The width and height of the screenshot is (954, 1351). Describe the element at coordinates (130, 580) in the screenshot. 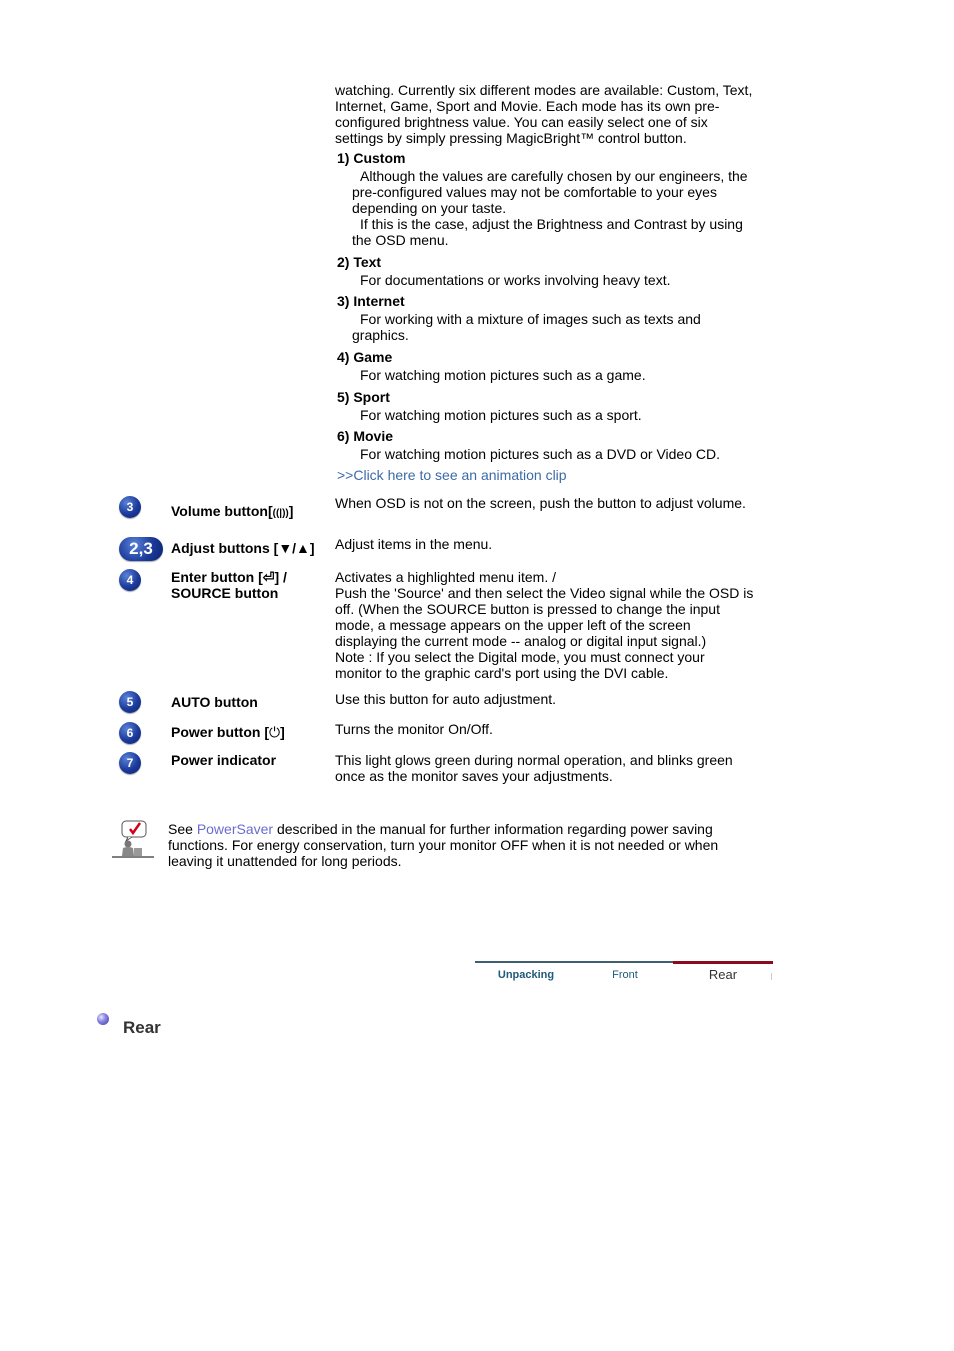

I see `badge-4: 4` at that location.